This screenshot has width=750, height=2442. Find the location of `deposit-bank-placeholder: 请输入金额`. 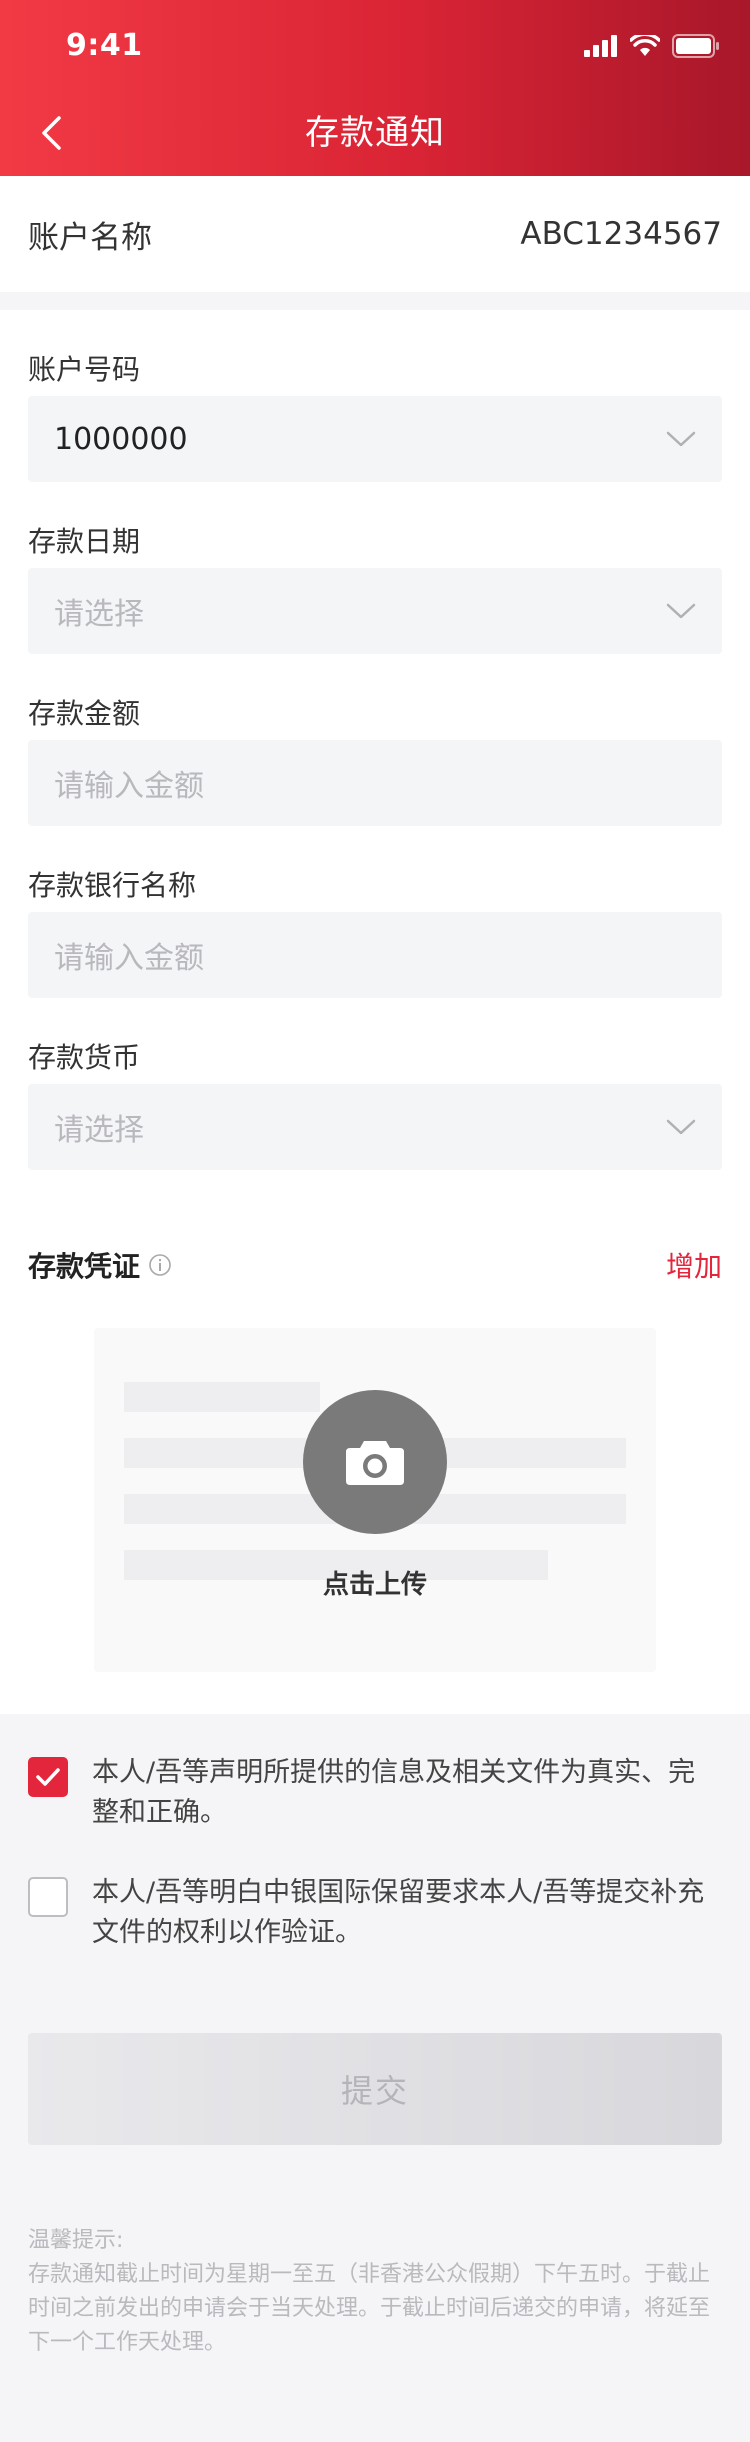

deposit-bank-placeholder: 请输入金额 is located at coordinates (129, 958).